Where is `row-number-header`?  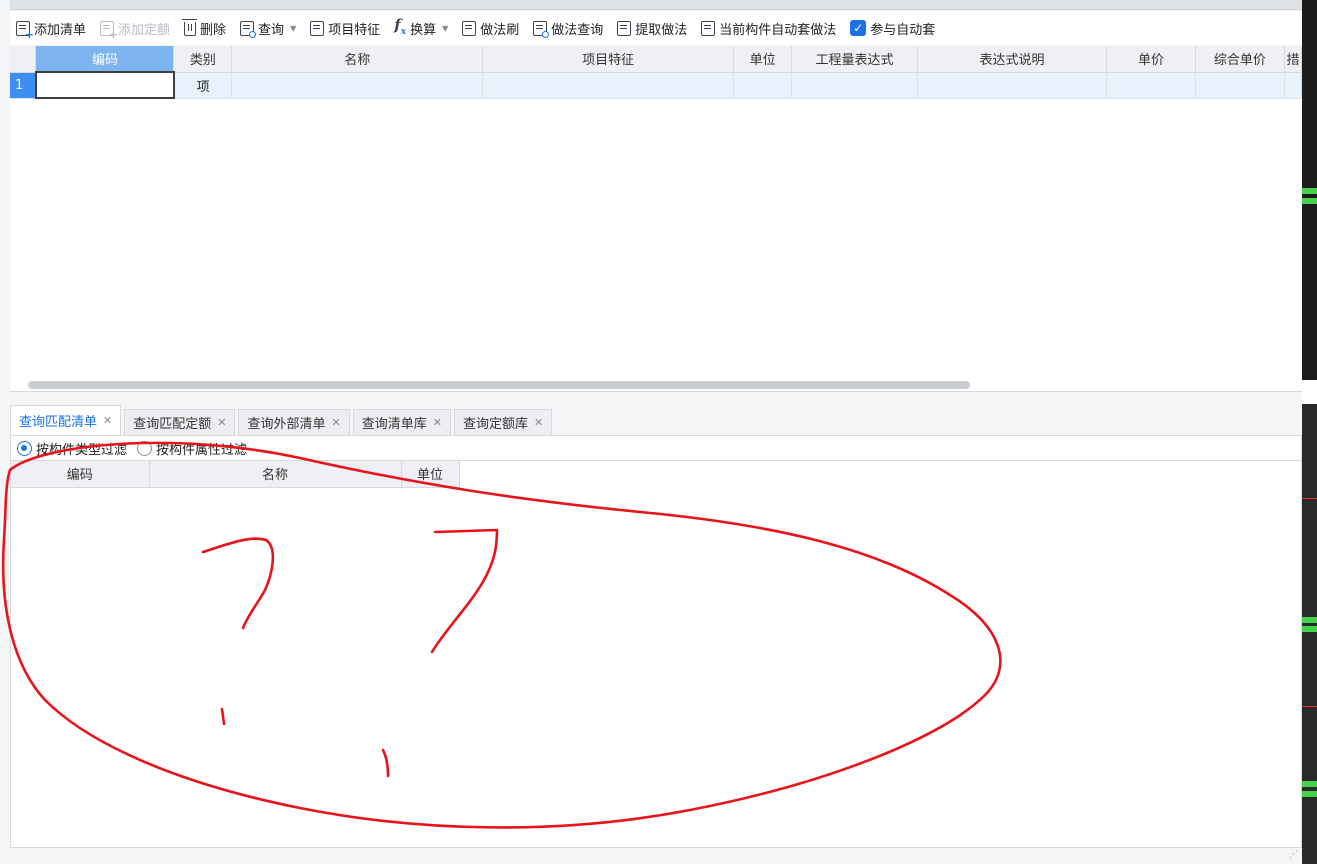
row-number-header is located at coordinates (23, 59).